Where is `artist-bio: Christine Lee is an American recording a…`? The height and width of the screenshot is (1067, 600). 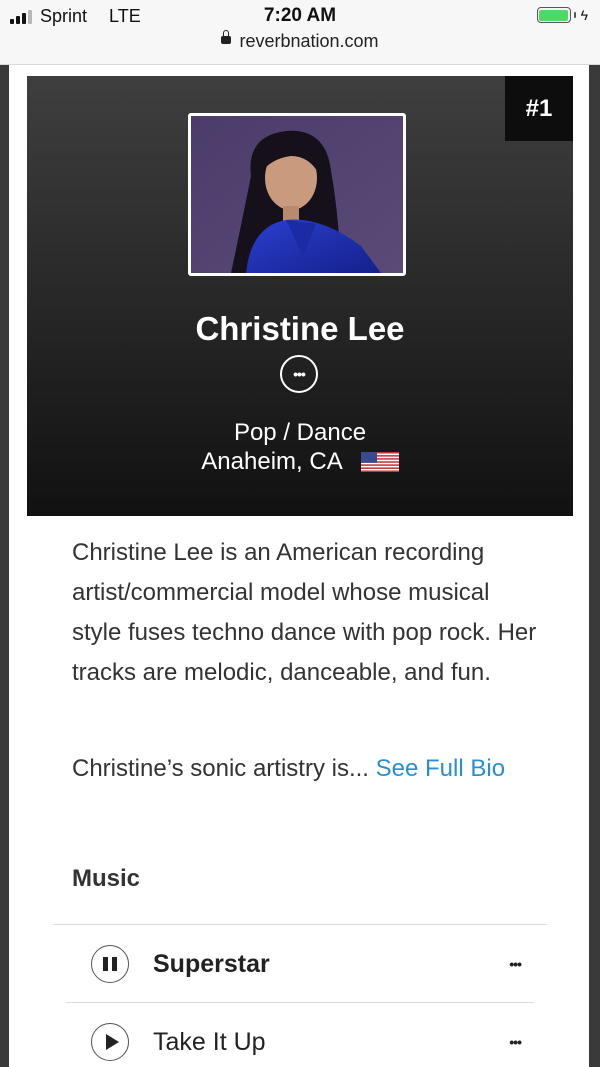
artist-bio: Christine Lee is an American recording a… is located at coordinates (304, 612).